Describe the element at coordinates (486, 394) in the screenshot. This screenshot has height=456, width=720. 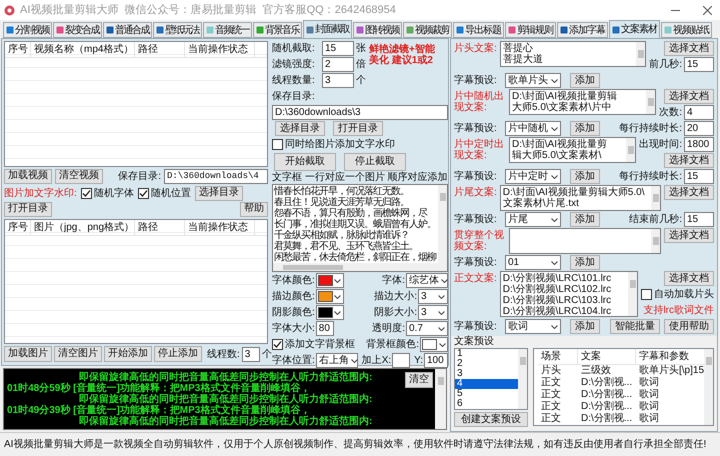
I see `list-item: 5` at that location.